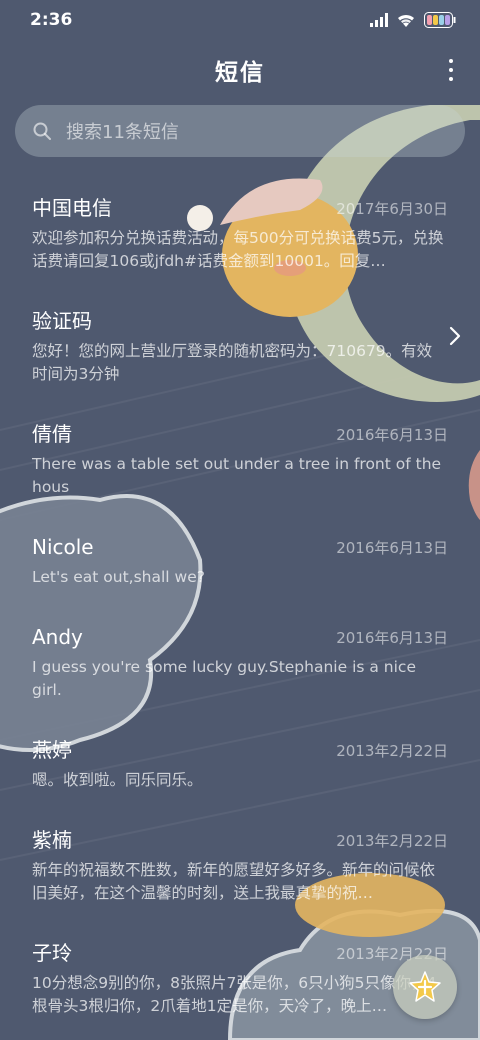  Describe the element at coordinates (240, 20) in the screenshot. I see `status-bar: 2:36` at that location.